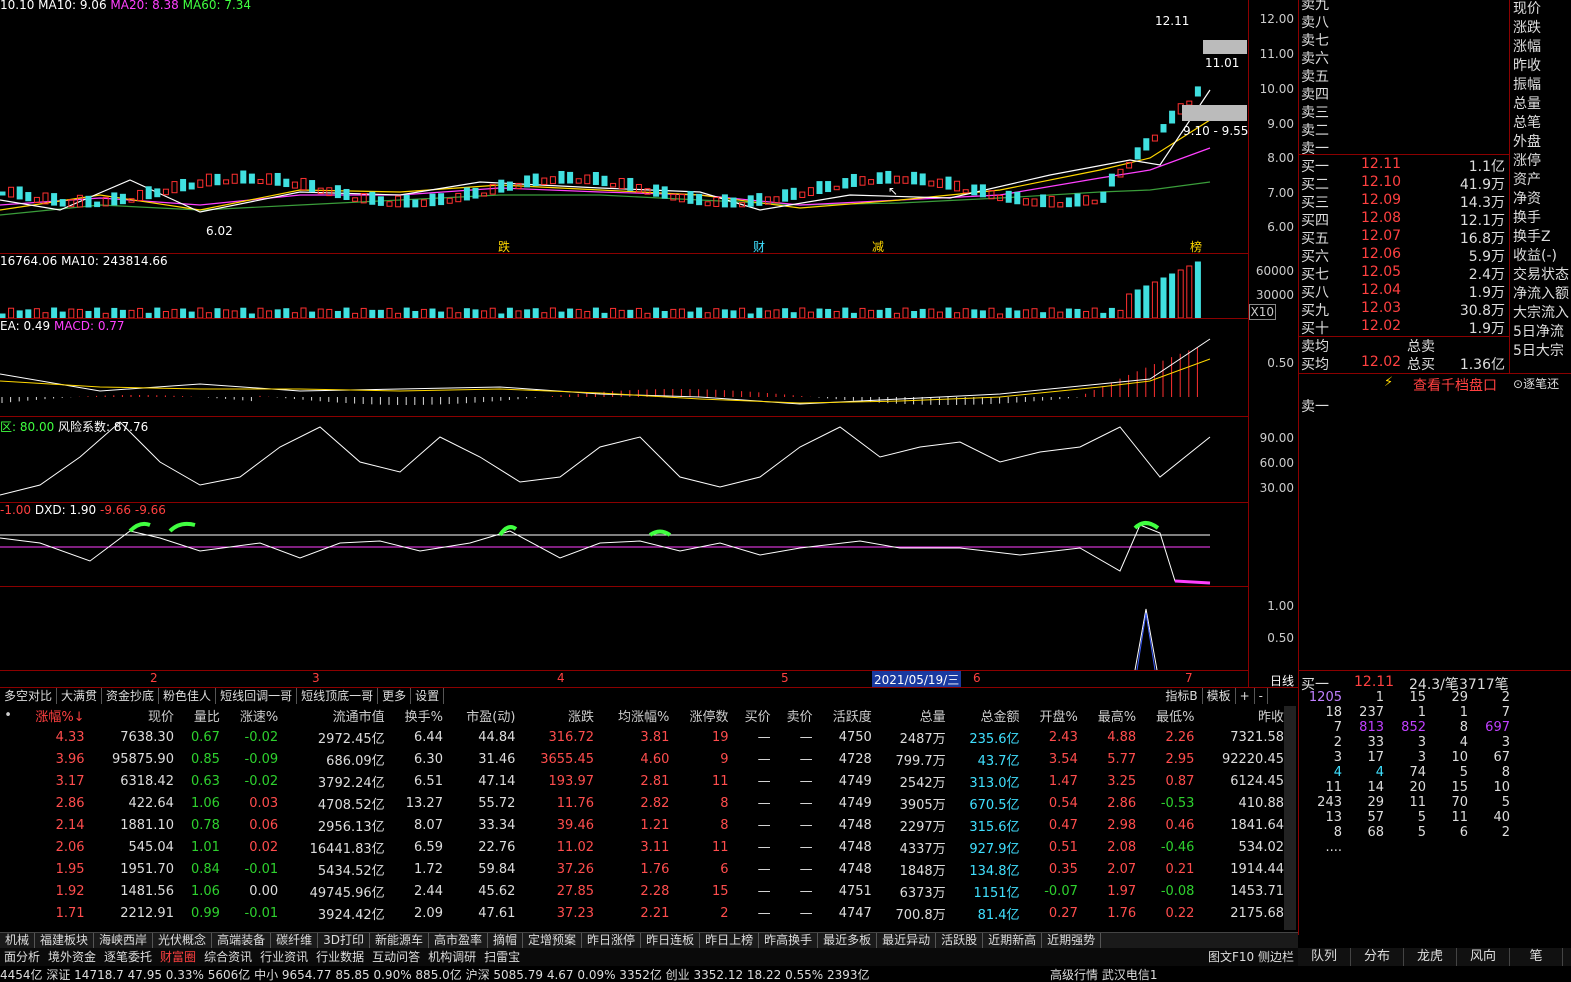  Describe the element at coordinates (295, 940) in the screenshot. I see `sector-tab: 碳纤维` at that location.